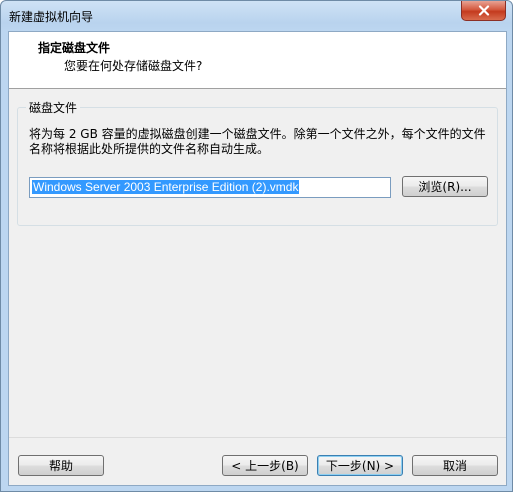 The image size is (513, 492). What do you see at coordinates (455, 465) in the screenshot?
I see `cancel-button: 取消` at bounding box center [455, 465].